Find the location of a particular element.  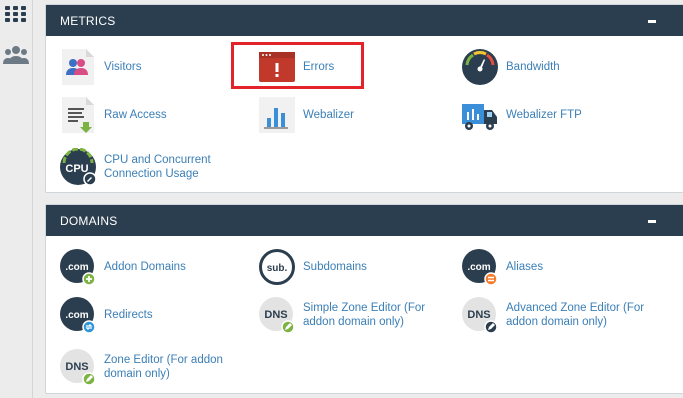

redirects-link: .com Redirects is located at coordinates (106, 315).